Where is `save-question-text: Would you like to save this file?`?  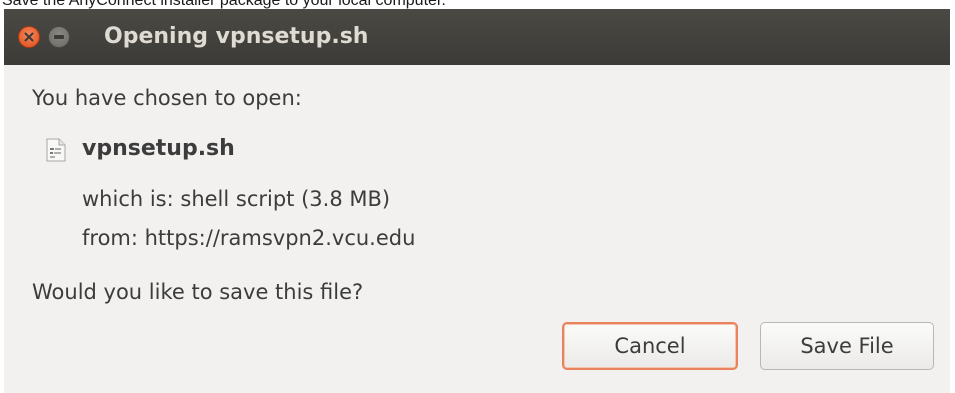 save-question-text: Would you like to save this file? is located at coordinates (198, 292).